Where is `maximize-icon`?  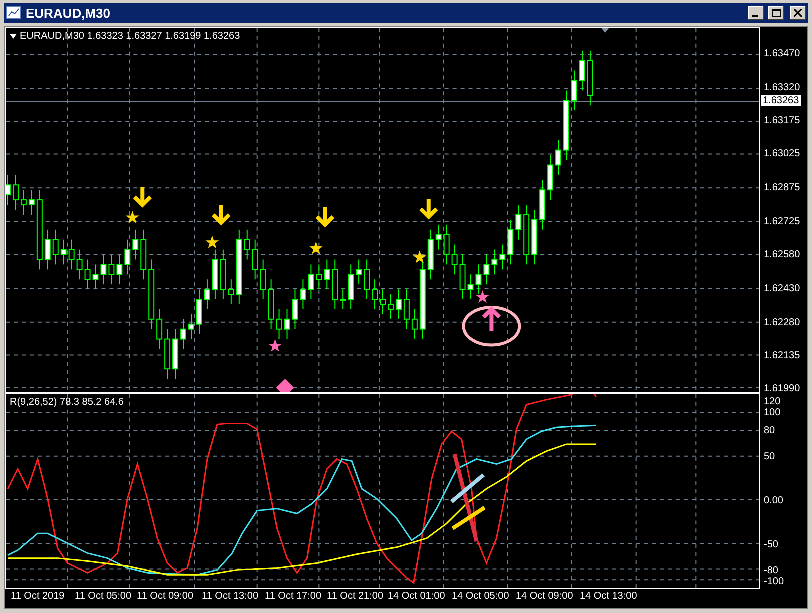
maximize-icon is located at coordinates (776, 13).